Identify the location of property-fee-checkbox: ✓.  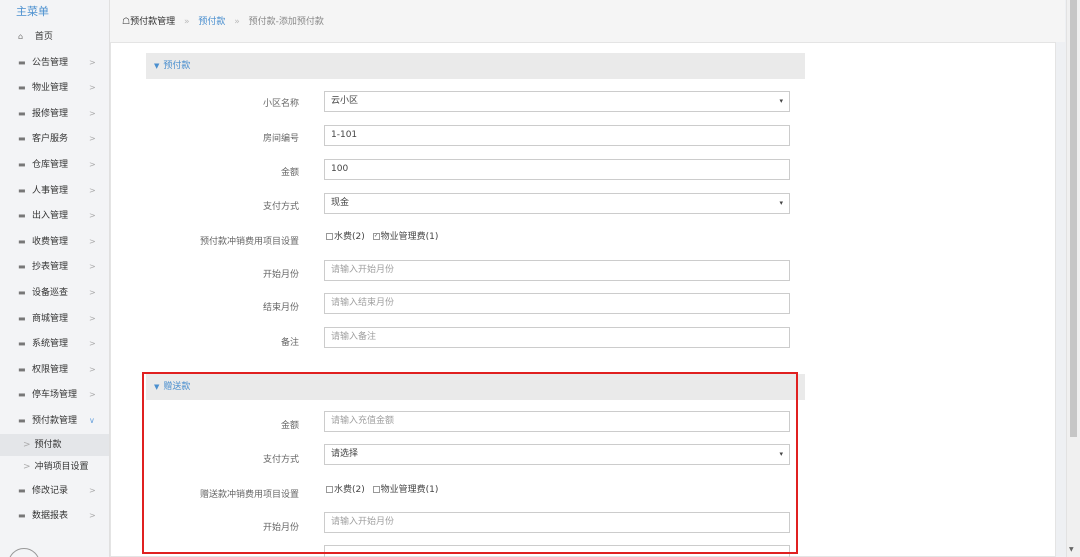
(376, 236).